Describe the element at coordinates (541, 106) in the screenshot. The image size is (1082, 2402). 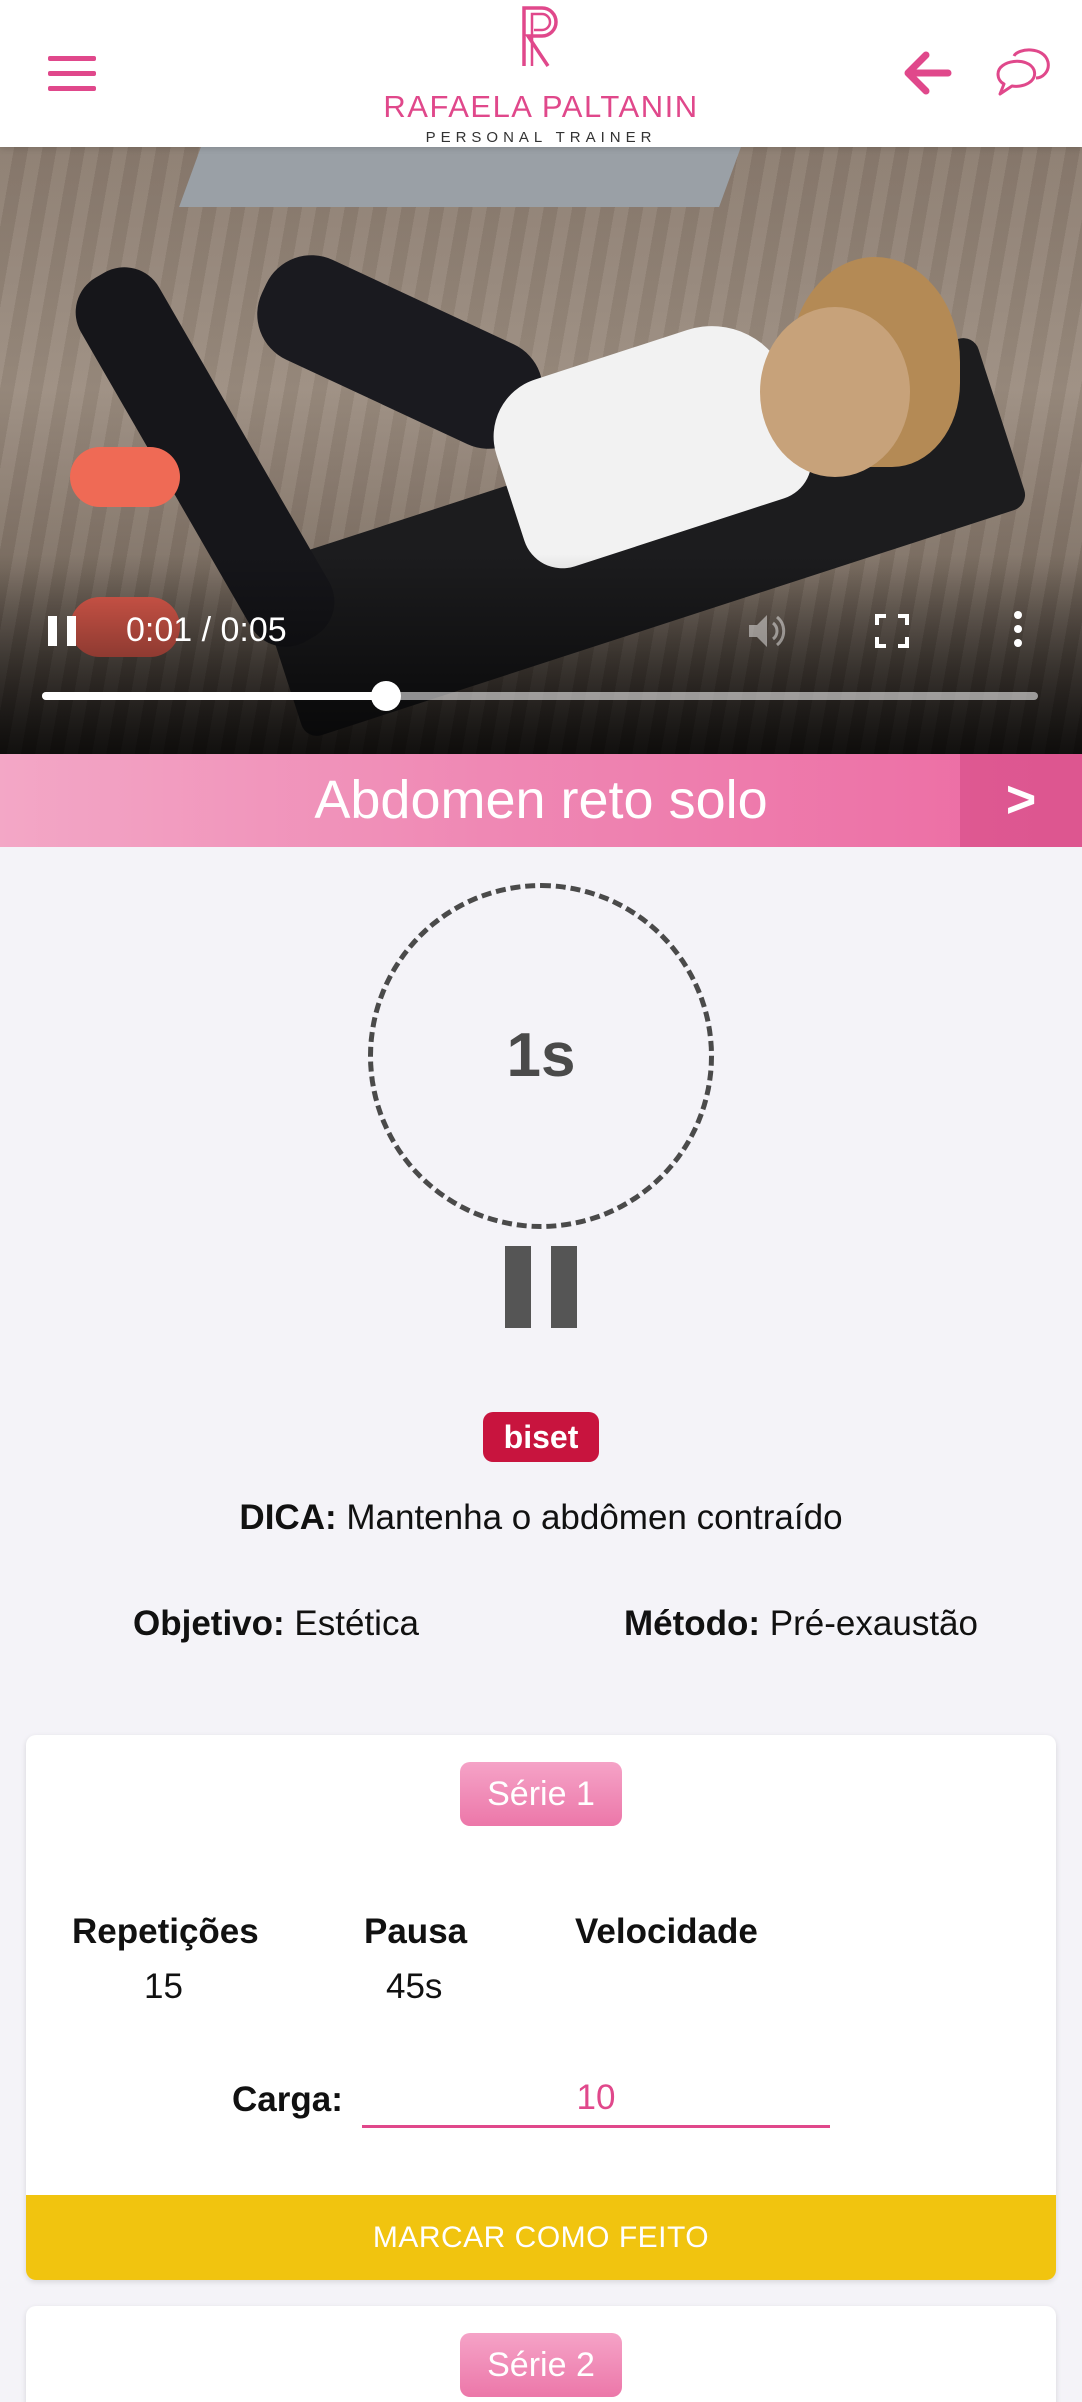
I see `logo-name: RAFAELA PALTANIN` at that location.